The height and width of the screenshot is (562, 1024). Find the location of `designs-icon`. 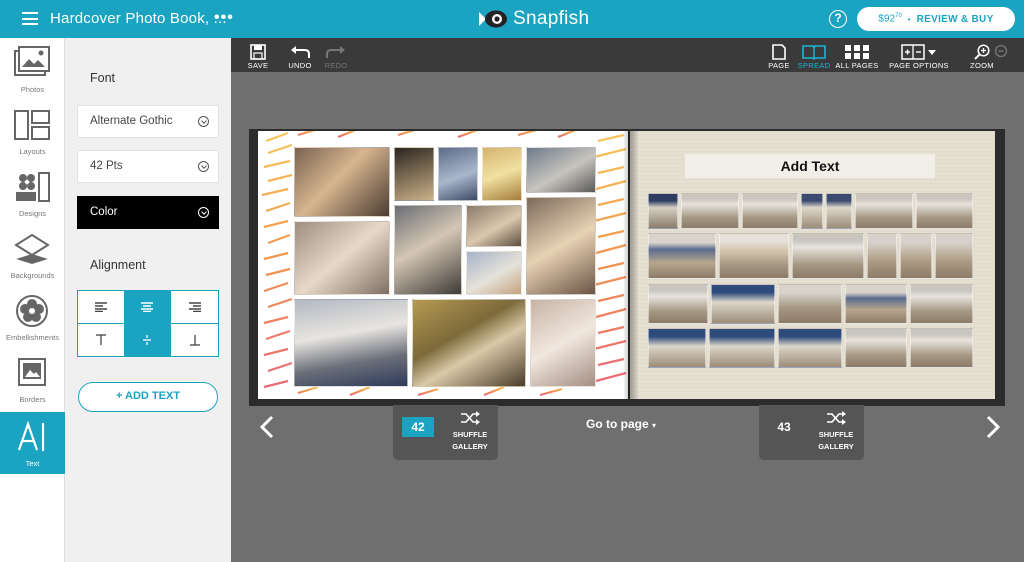

designs-icon is located at coordinates (33, 187).